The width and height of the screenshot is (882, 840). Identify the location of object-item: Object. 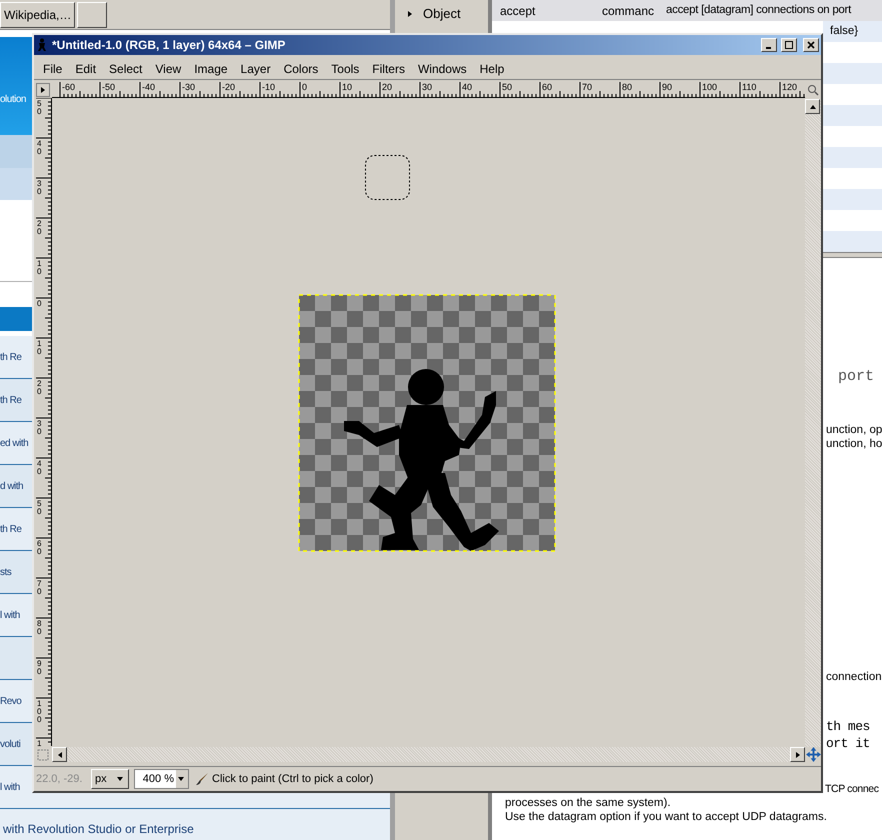
(441, 14).